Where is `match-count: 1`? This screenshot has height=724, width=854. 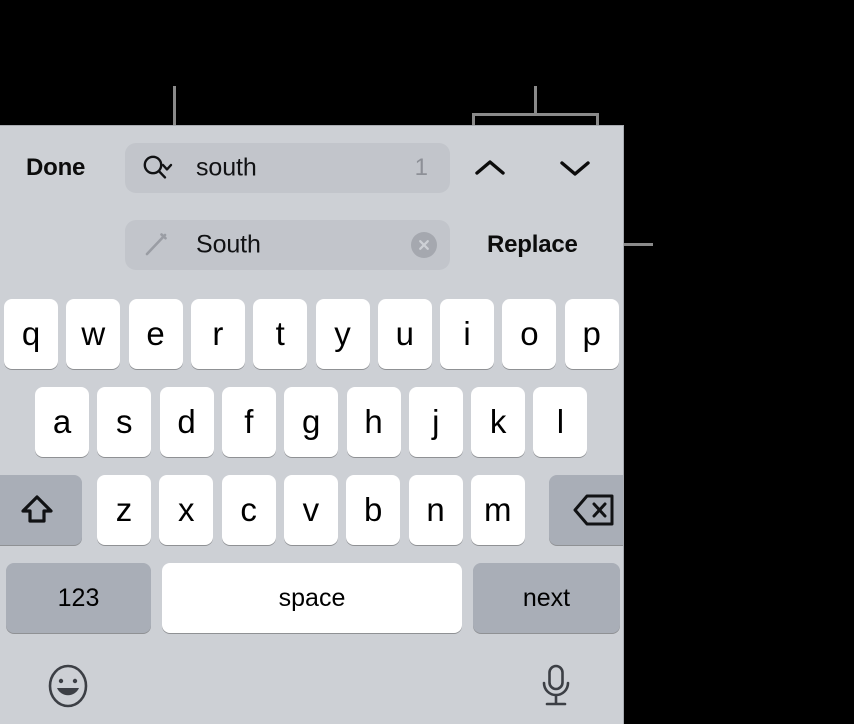
match-count: 1 is located at coordinates (421, 167).